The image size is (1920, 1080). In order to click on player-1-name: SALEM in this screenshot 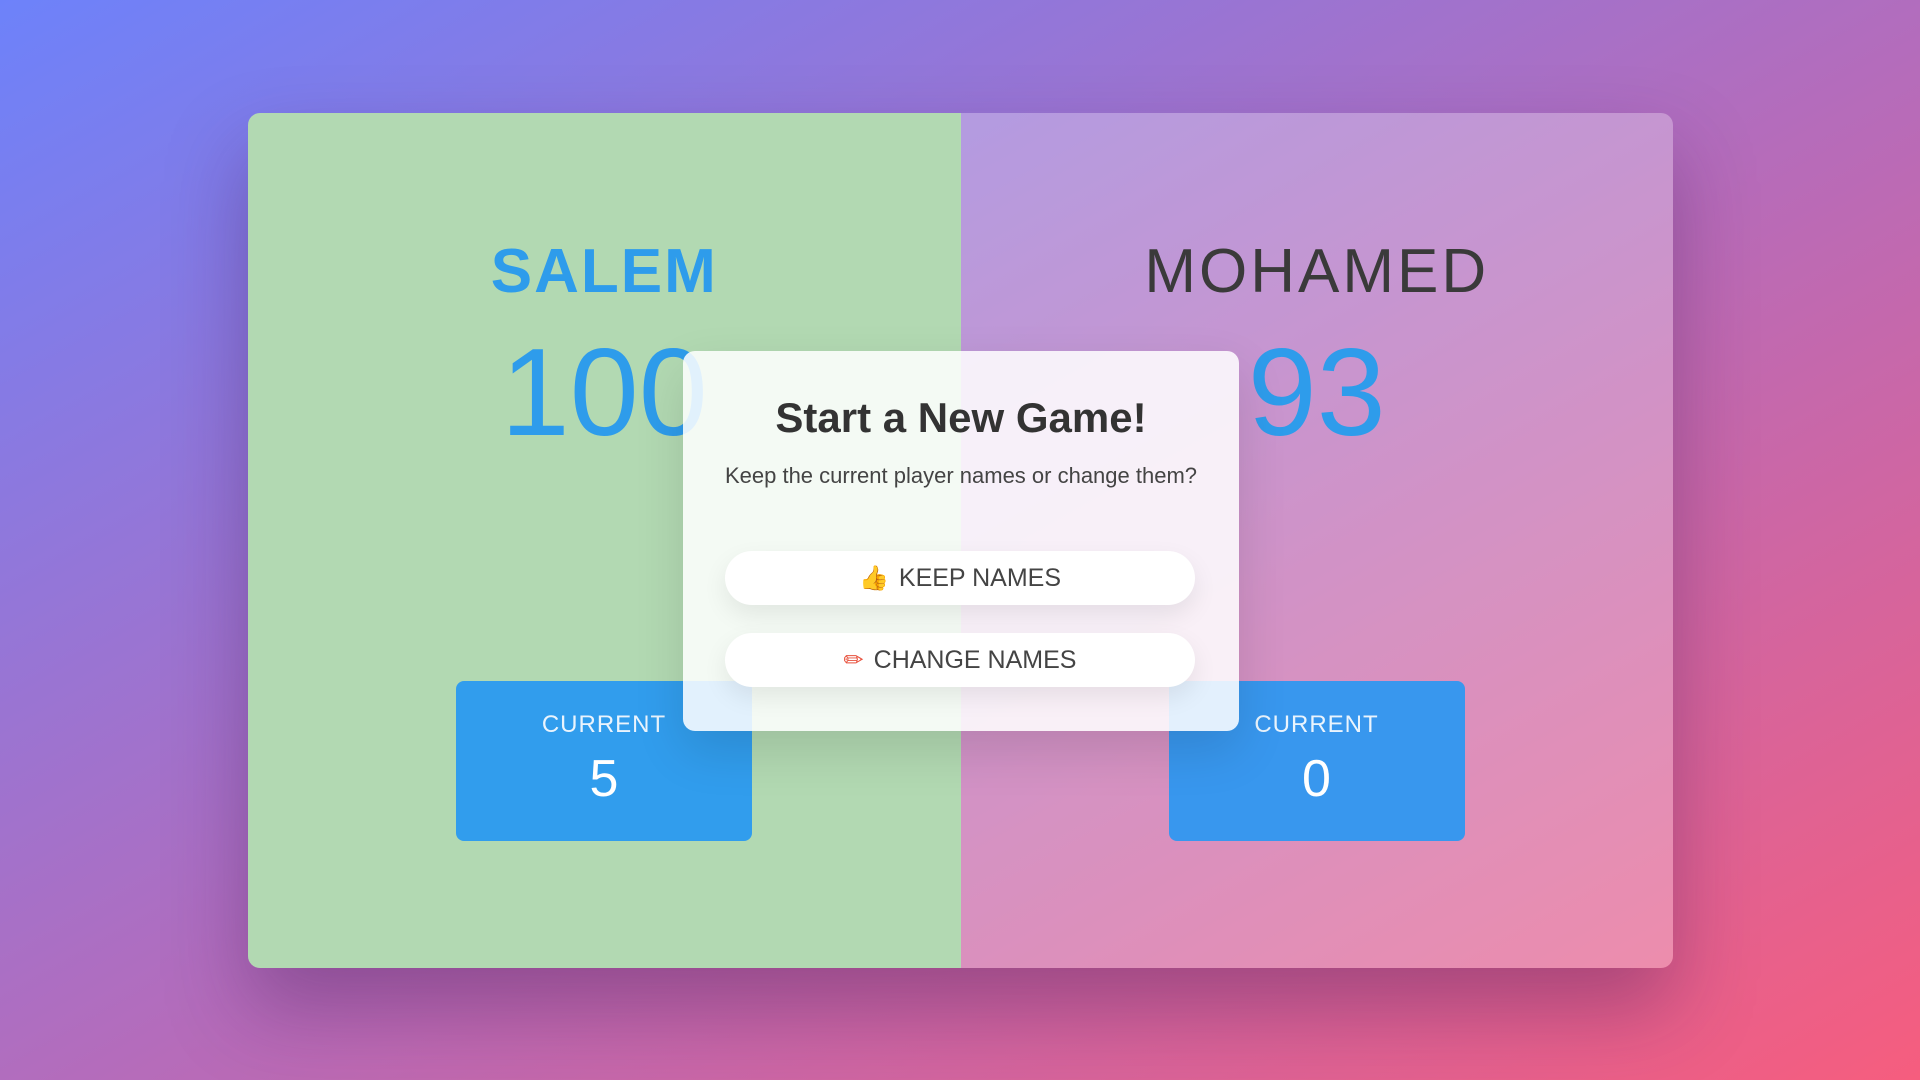, I will do `click(604, 271)`.